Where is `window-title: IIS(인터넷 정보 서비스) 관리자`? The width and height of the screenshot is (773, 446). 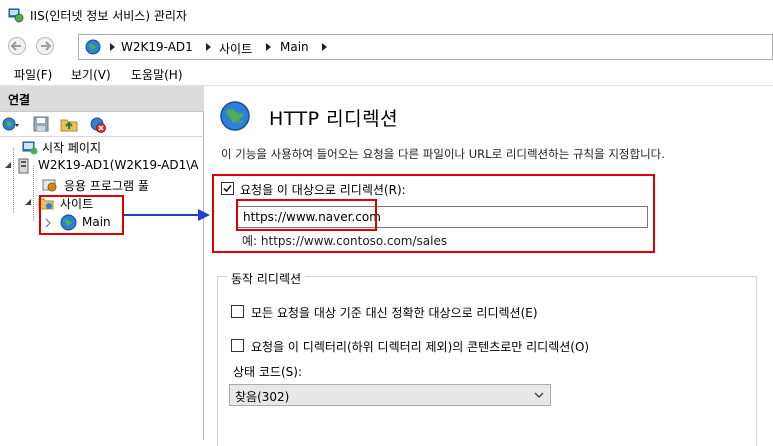
window-title: IIS(인터넷 정보 서비스) 관리자 is located at coordinates (108, 16).